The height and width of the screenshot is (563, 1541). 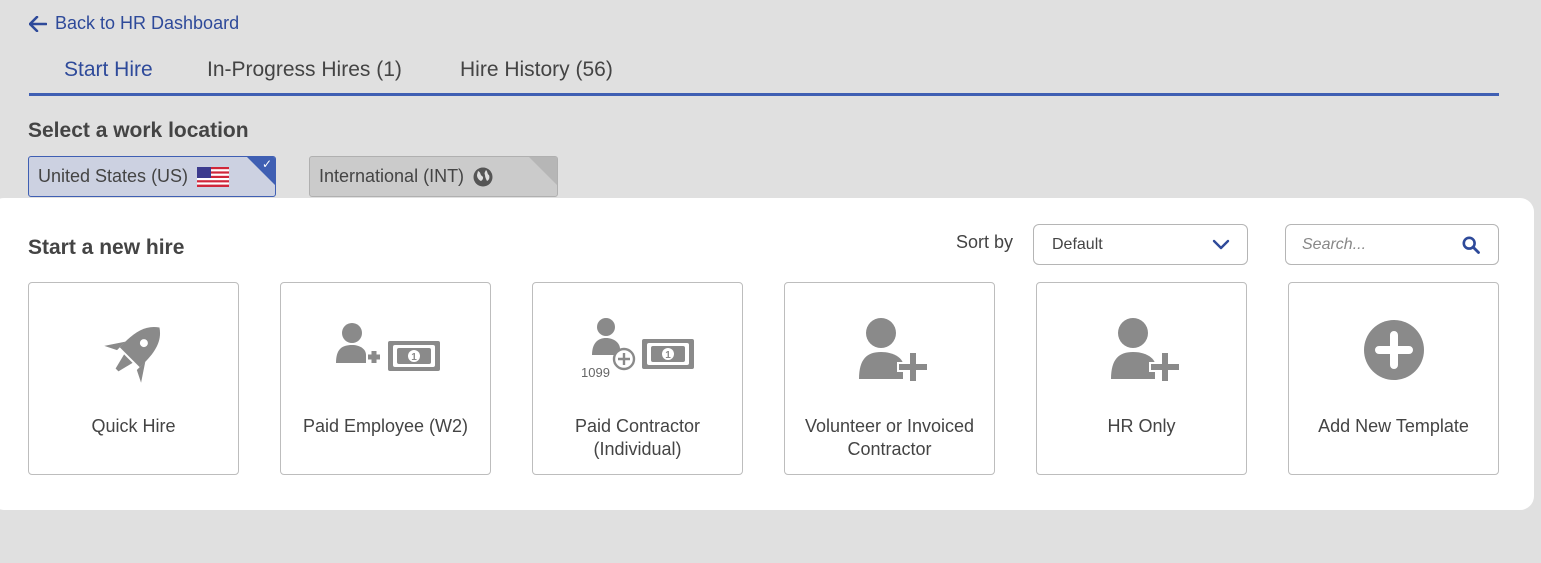 I want to click on location-us-label: United States (US), so click(x=113, y=176).